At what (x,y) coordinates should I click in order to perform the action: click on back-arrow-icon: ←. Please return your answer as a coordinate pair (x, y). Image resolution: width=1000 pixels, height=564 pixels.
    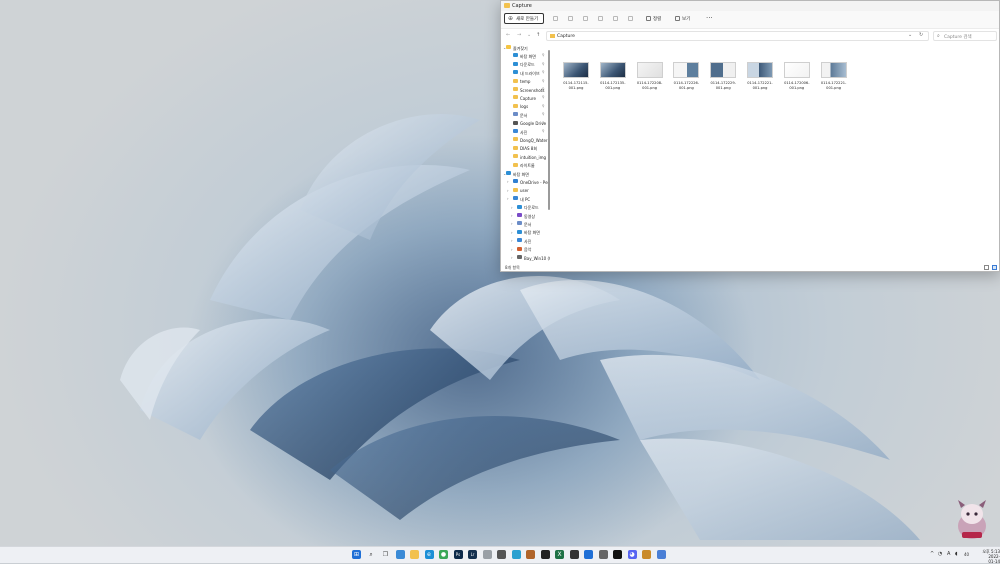
    Looking at the image, I should click on (508, 35).